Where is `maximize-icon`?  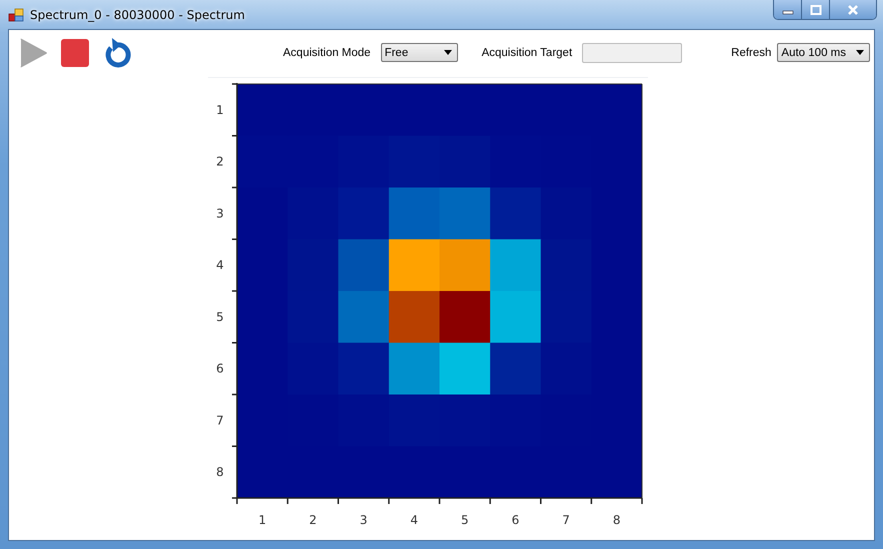
maximize-icon is located at coordinates (816, 9).